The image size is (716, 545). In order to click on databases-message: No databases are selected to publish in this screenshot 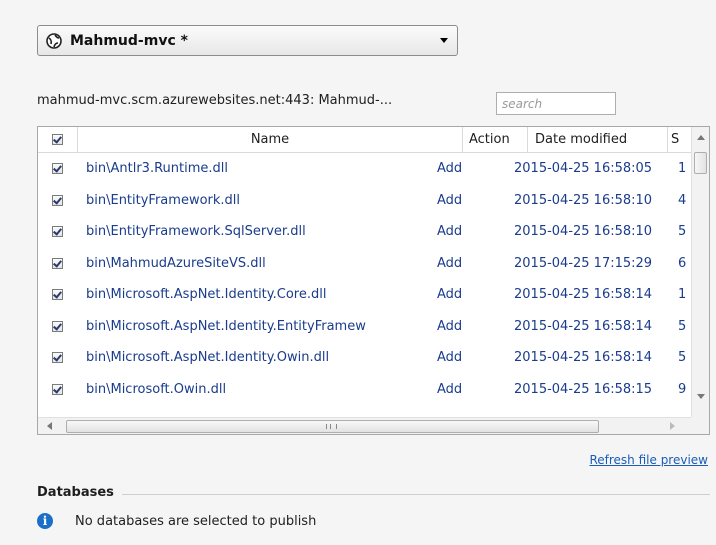, I will do `click(196, 521)`.